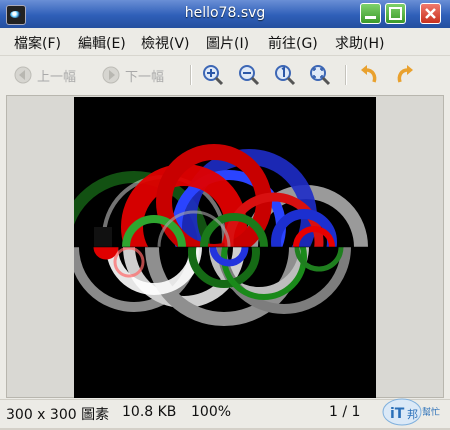 This screenshot has width=450, height=430. Describe the element at coordinates (165, 43) in the screenshot. I see `menu-view: 檢視(V)` at that location.